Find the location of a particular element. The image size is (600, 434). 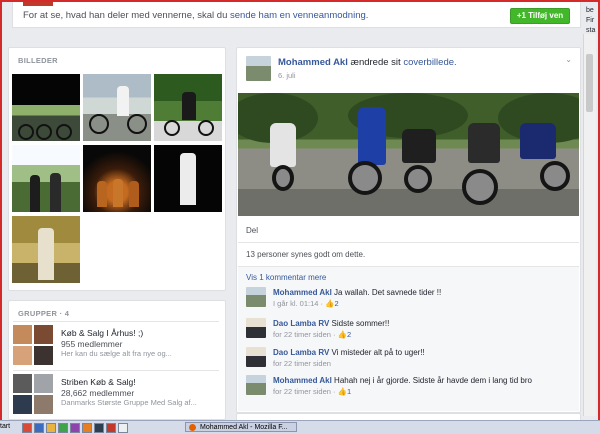

right-cut-text: be Fir sta is located at coordinates (591, 20).